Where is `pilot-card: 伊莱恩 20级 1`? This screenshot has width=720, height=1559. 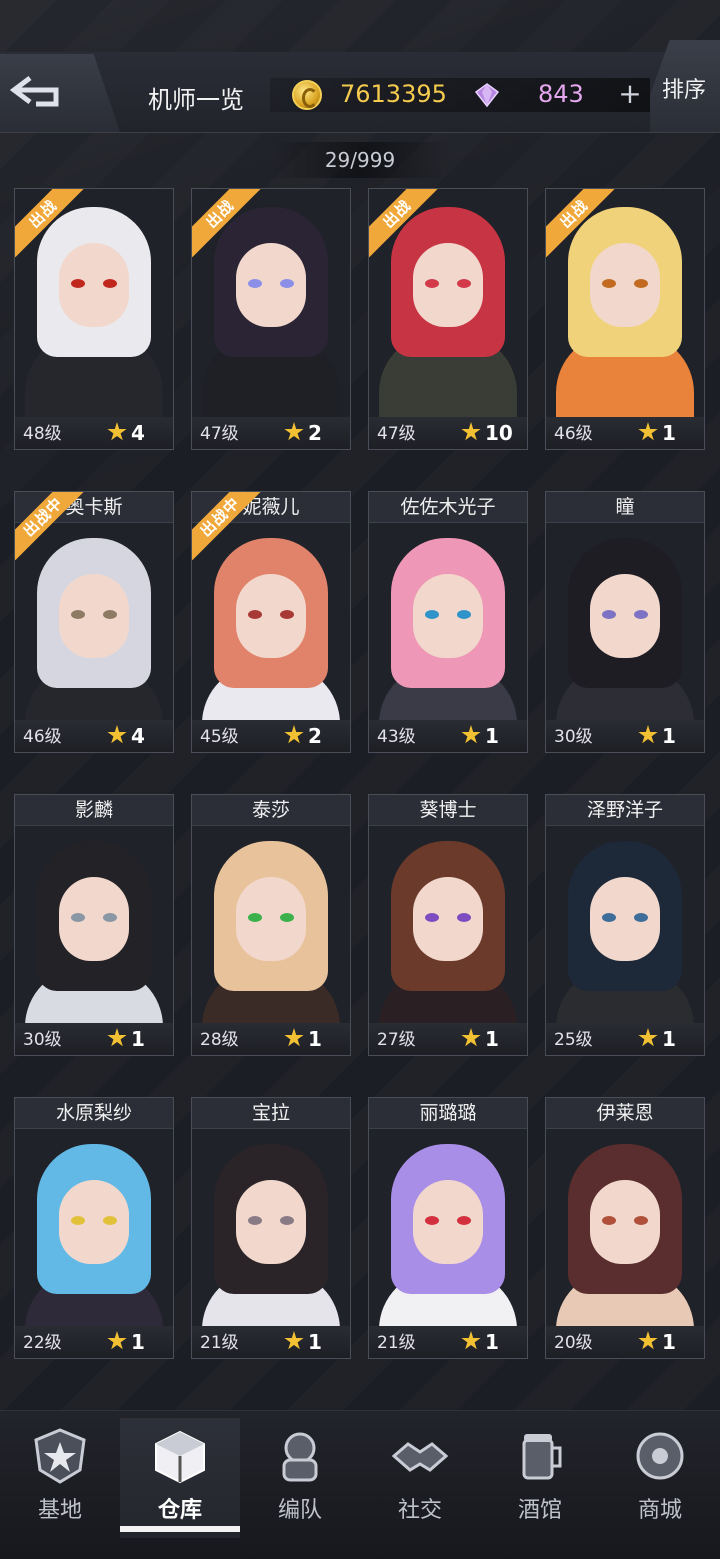
pilot-card: 伊莱恩 20级 1 is located at coordinates (625, 1228).